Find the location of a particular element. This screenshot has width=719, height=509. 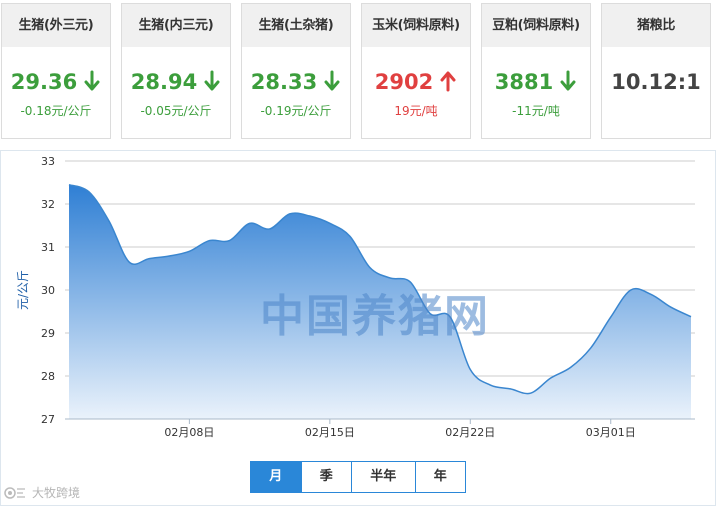

price-card-soymeal: 豆粕(饲料原料) 3881 -11元/吨 is located at coordinates (536, 71).